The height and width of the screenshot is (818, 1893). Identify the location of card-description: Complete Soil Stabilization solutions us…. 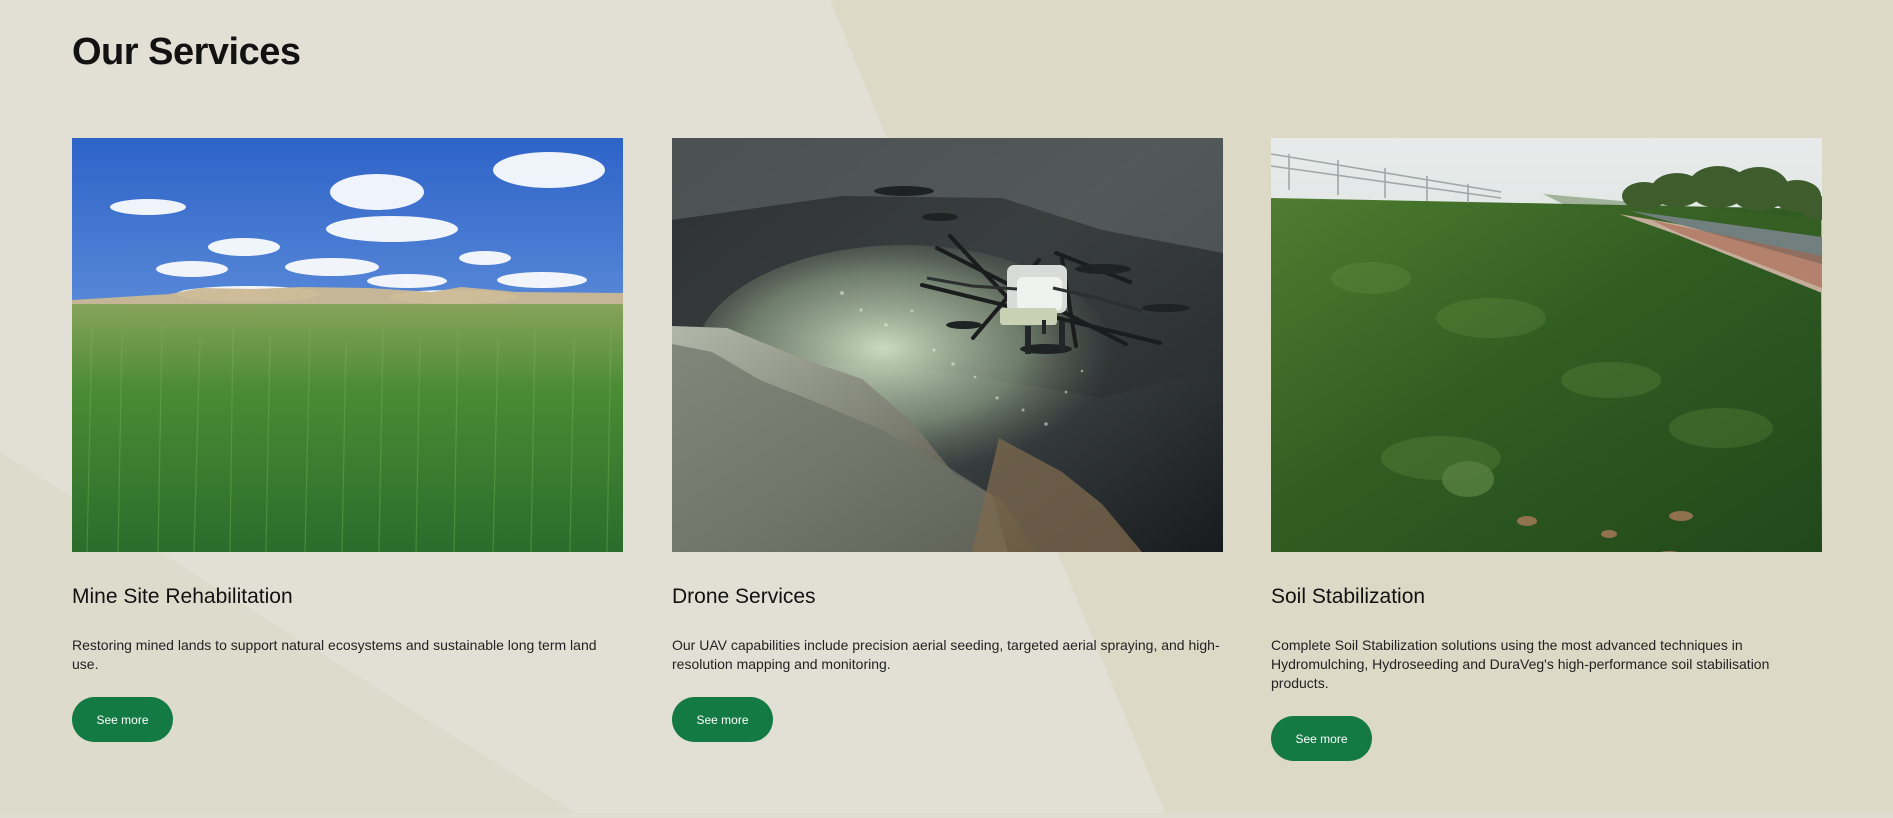
(1520, 664).